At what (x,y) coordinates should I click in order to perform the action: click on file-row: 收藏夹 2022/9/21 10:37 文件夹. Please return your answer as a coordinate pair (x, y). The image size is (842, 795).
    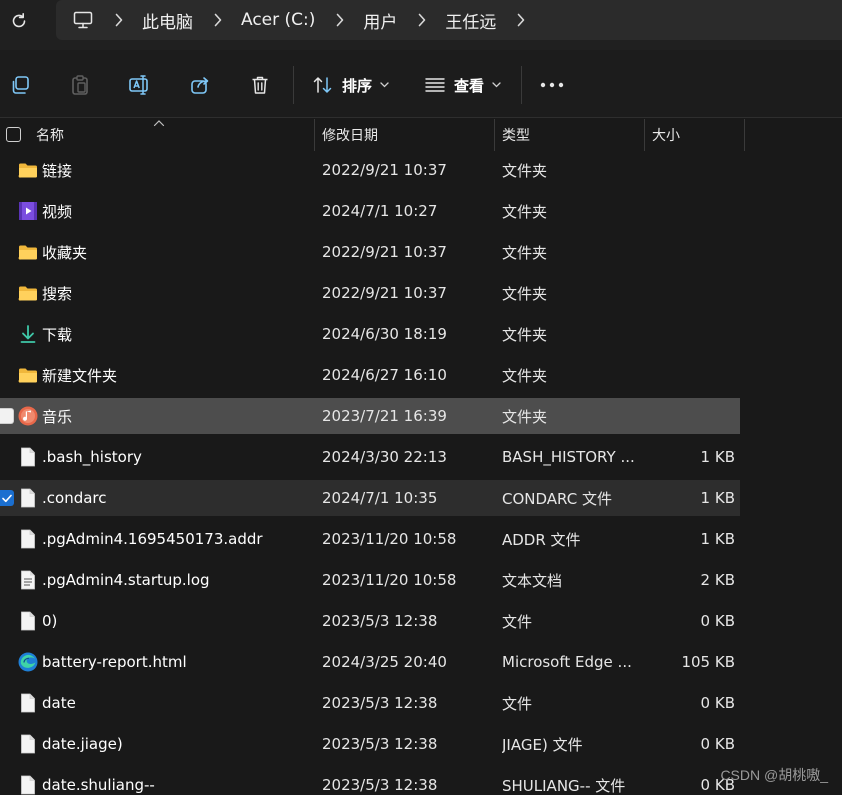
    Looking at the image, I should click on (370, 252).